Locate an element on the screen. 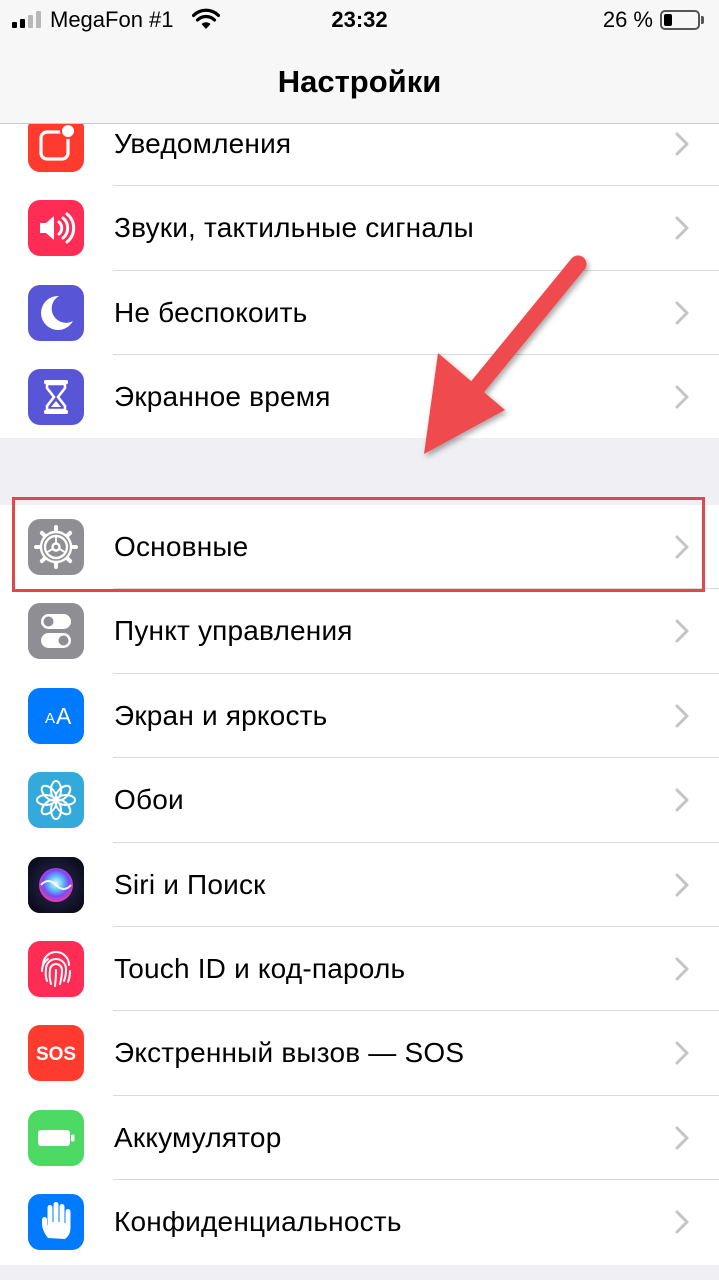  siri-icon is located at coordinates (56, 884).